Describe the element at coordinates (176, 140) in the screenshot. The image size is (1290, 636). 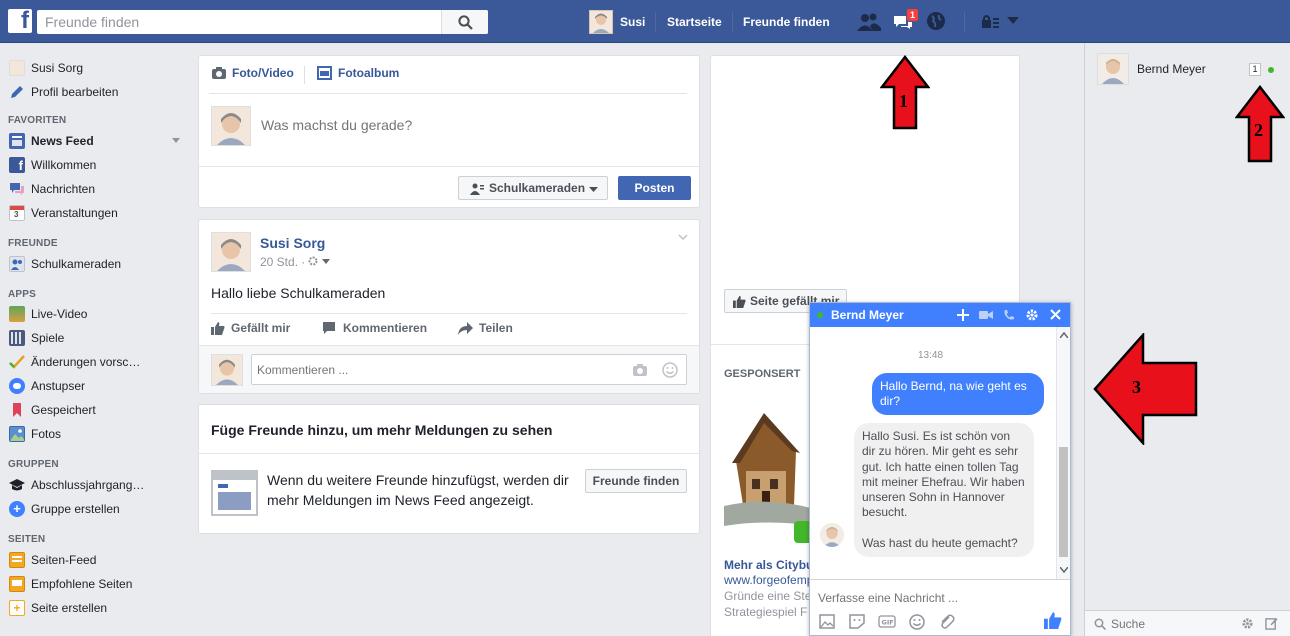
I see `news-feed-options-chevron-icon` at that location.